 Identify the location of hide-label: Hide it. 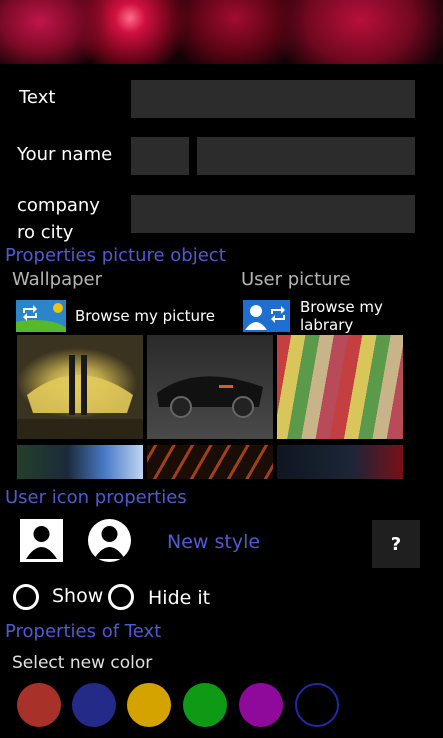
(179, 598).